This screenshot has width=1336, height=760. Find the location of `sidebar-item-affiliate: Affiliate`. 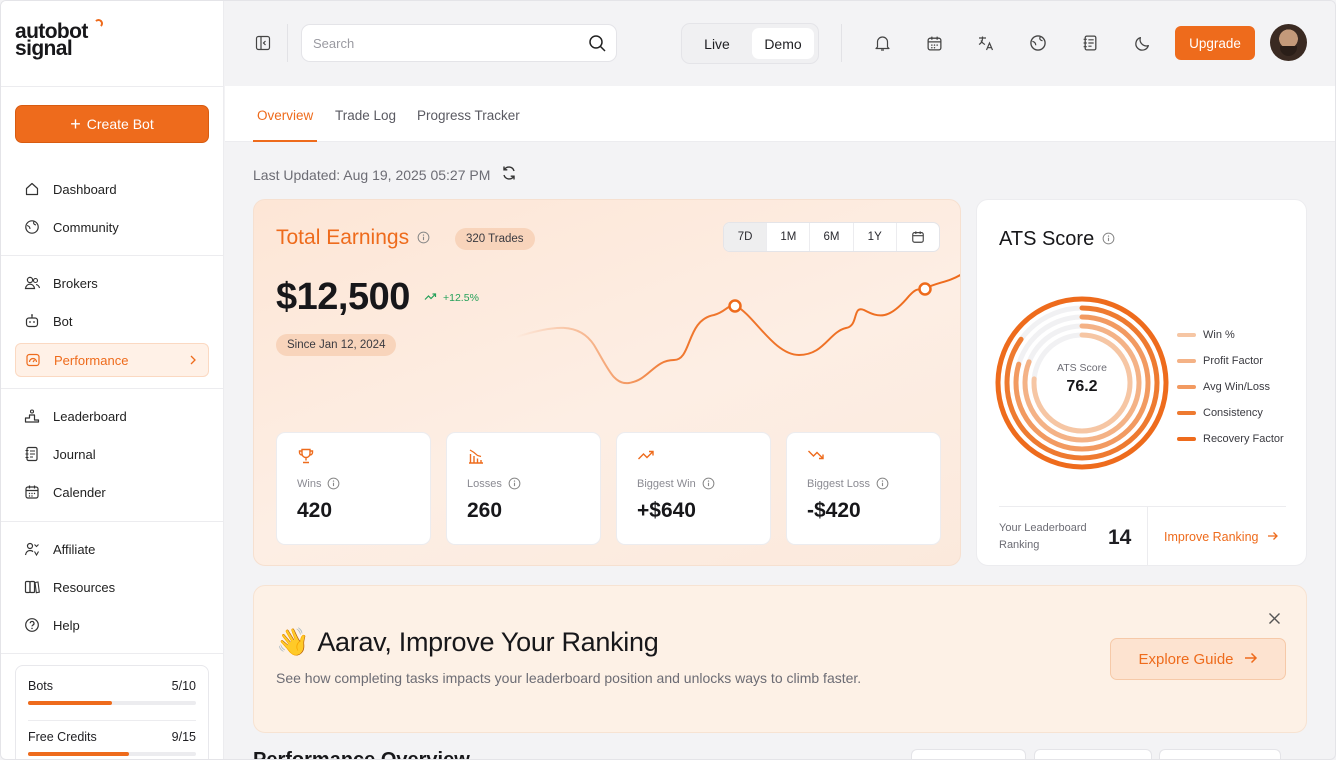

sidebar-item-affiliate: Affiliate is located at coordinates (112, 549).